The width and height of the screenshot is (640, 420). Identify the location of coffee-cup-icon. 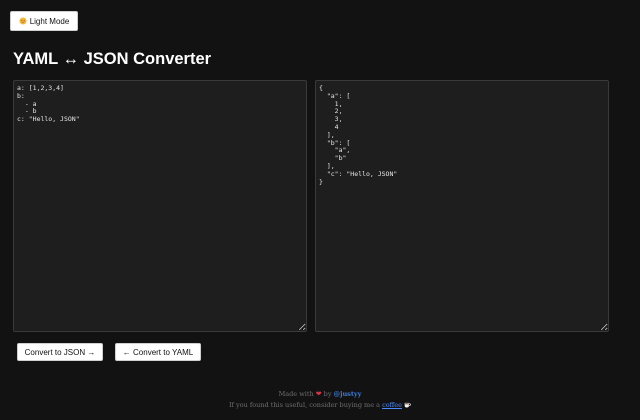
(407, 405).